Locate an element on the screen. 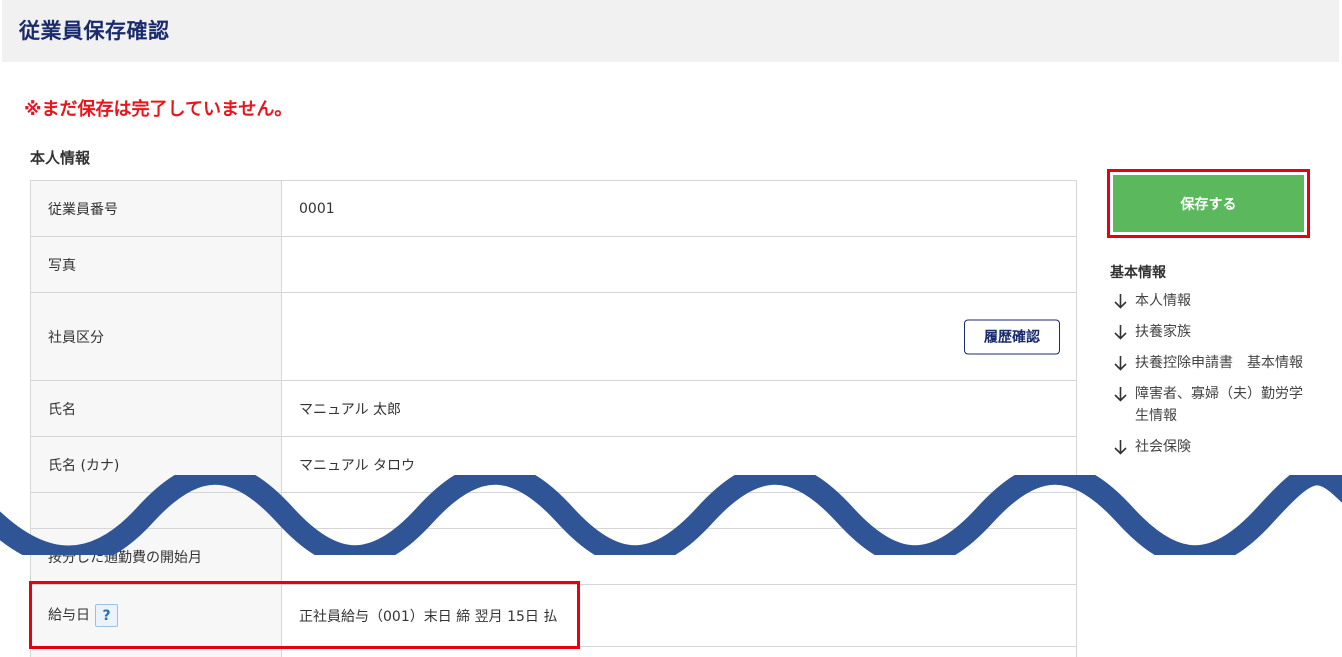 This screenshot has height=657, width=1342. sidebar-item-disability: 障害者、寡婦（夫）勤労学生情報 is located at coordinates (1213, 405).